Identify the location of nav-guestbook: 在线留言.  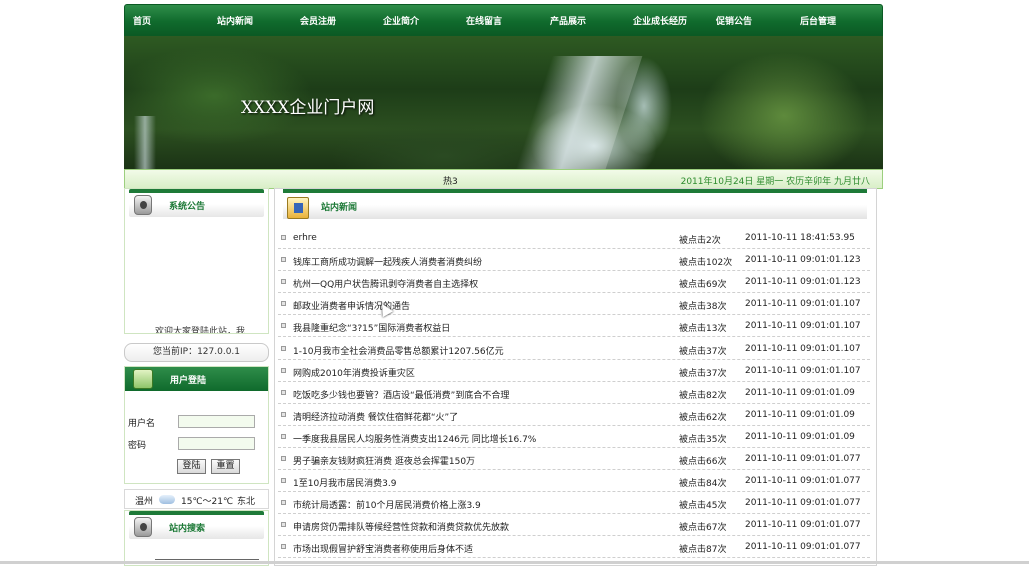
(484, 20).